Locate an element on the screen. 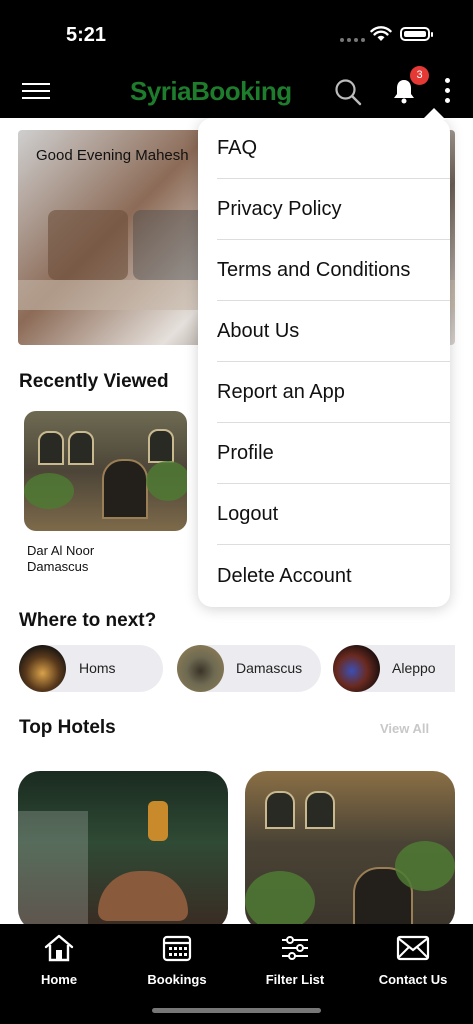 This screenshot has width=473, height=1024. city-chip-label: Aleppo is located at coordinates (414, 668).